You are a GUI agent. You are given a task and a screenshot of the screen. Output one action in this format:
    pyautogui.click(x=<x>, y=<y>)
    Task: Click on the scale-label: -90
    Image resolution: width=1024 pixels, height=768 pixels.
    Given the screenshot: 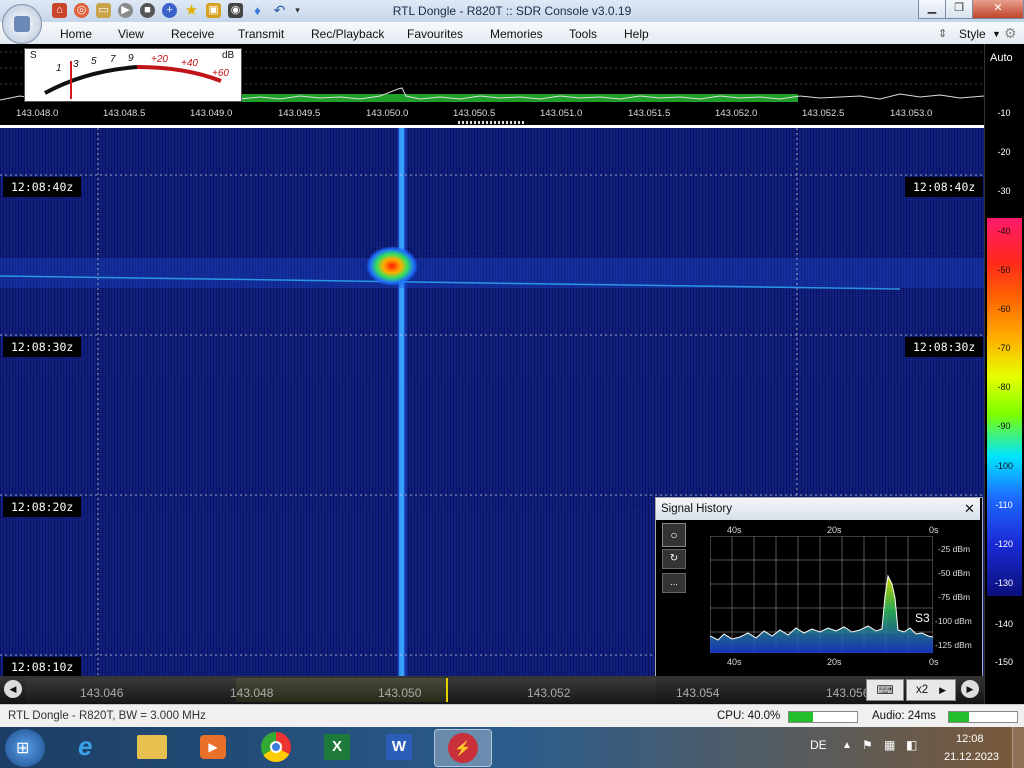 What is the action you would take?
    pyautogui.click(x=1004, y=426)
    